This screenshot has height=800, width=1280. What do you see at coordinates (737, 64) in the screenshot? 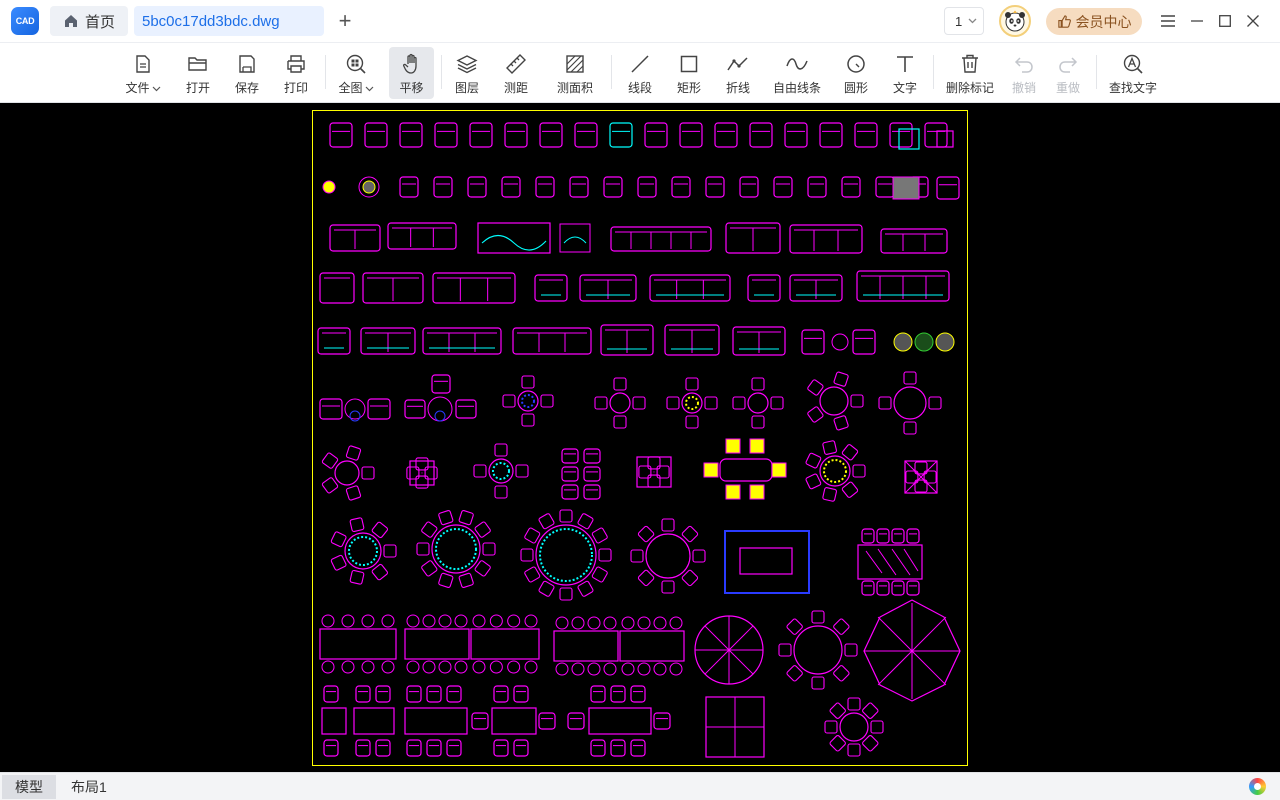
I see `polyline-icon` at bounding box center [737, 64].